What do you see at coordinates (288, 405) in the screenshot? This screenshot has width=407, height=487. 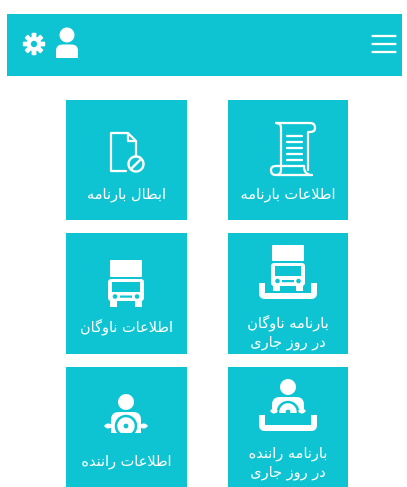 I see `driver-tray-icon` at bounding box center [288, 405].